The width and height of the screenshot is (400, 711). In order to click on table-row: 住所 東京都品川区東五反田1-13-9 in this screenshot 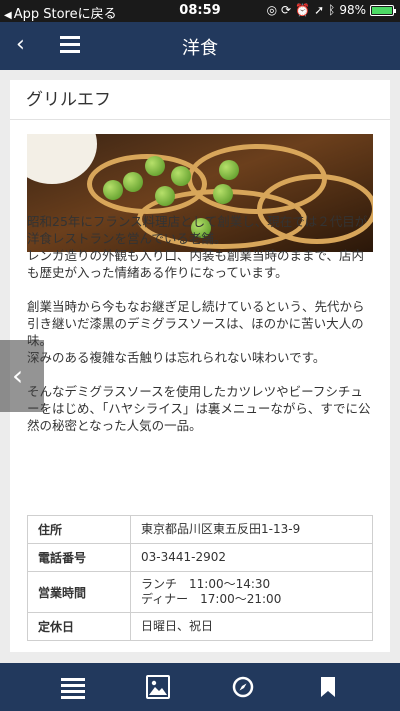, I will do `click(200, 529)`.